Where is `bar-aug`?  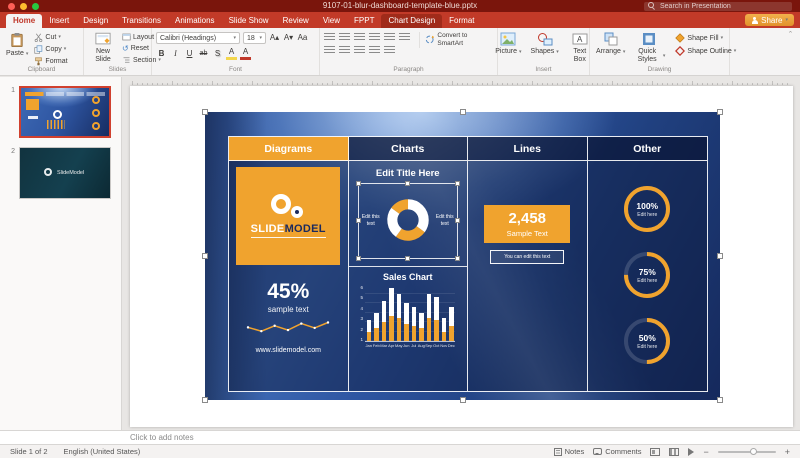
bar-aug is located at coordinates (422, 326).